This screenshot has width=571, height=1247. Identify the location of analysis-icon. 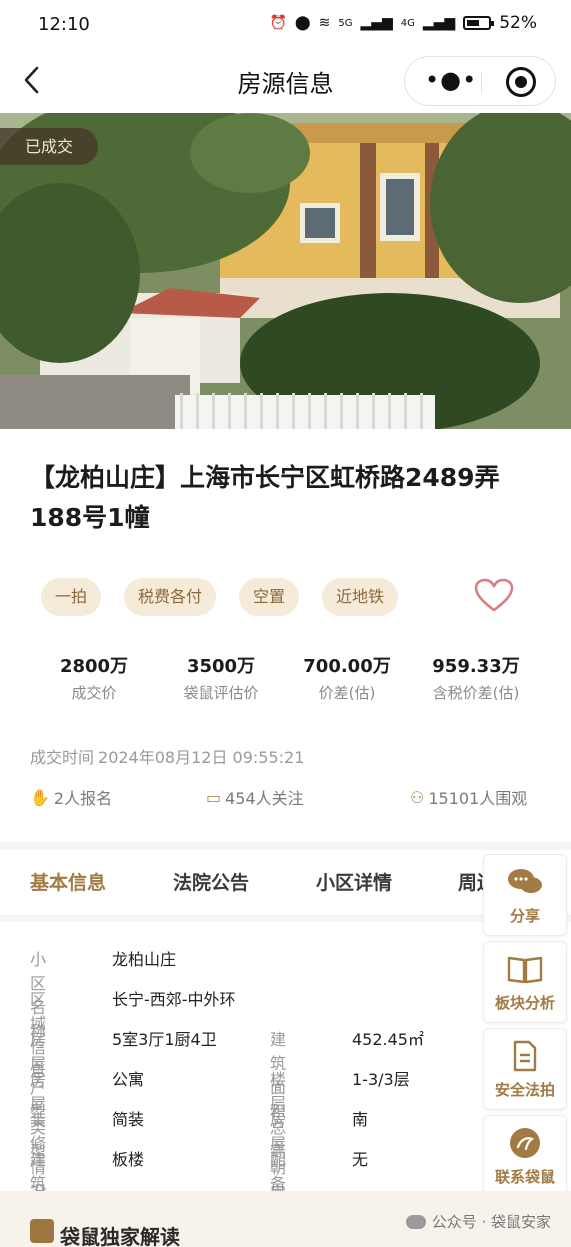
(42, 1231).